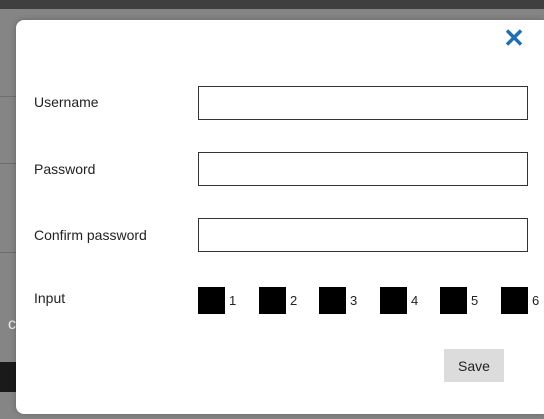 The width and height of the screenshot is (544, 419). Describe the element at coordinates (363, 103) in the screenshot. I see `username-input` at that location.